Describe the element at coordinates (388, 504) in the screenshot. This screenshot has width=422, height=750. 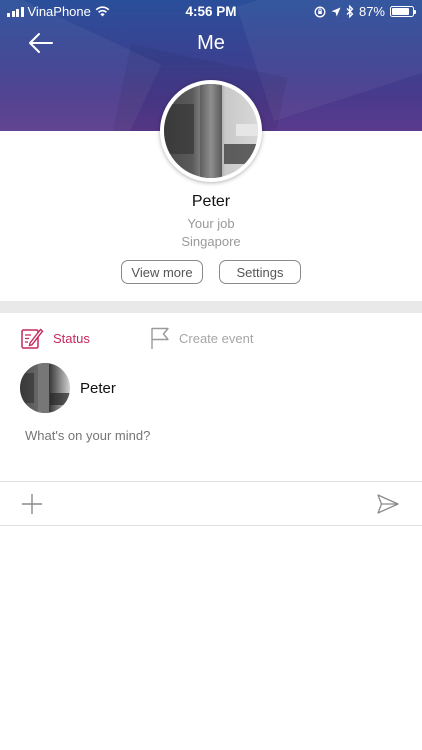
I see `send-icon` at that location.